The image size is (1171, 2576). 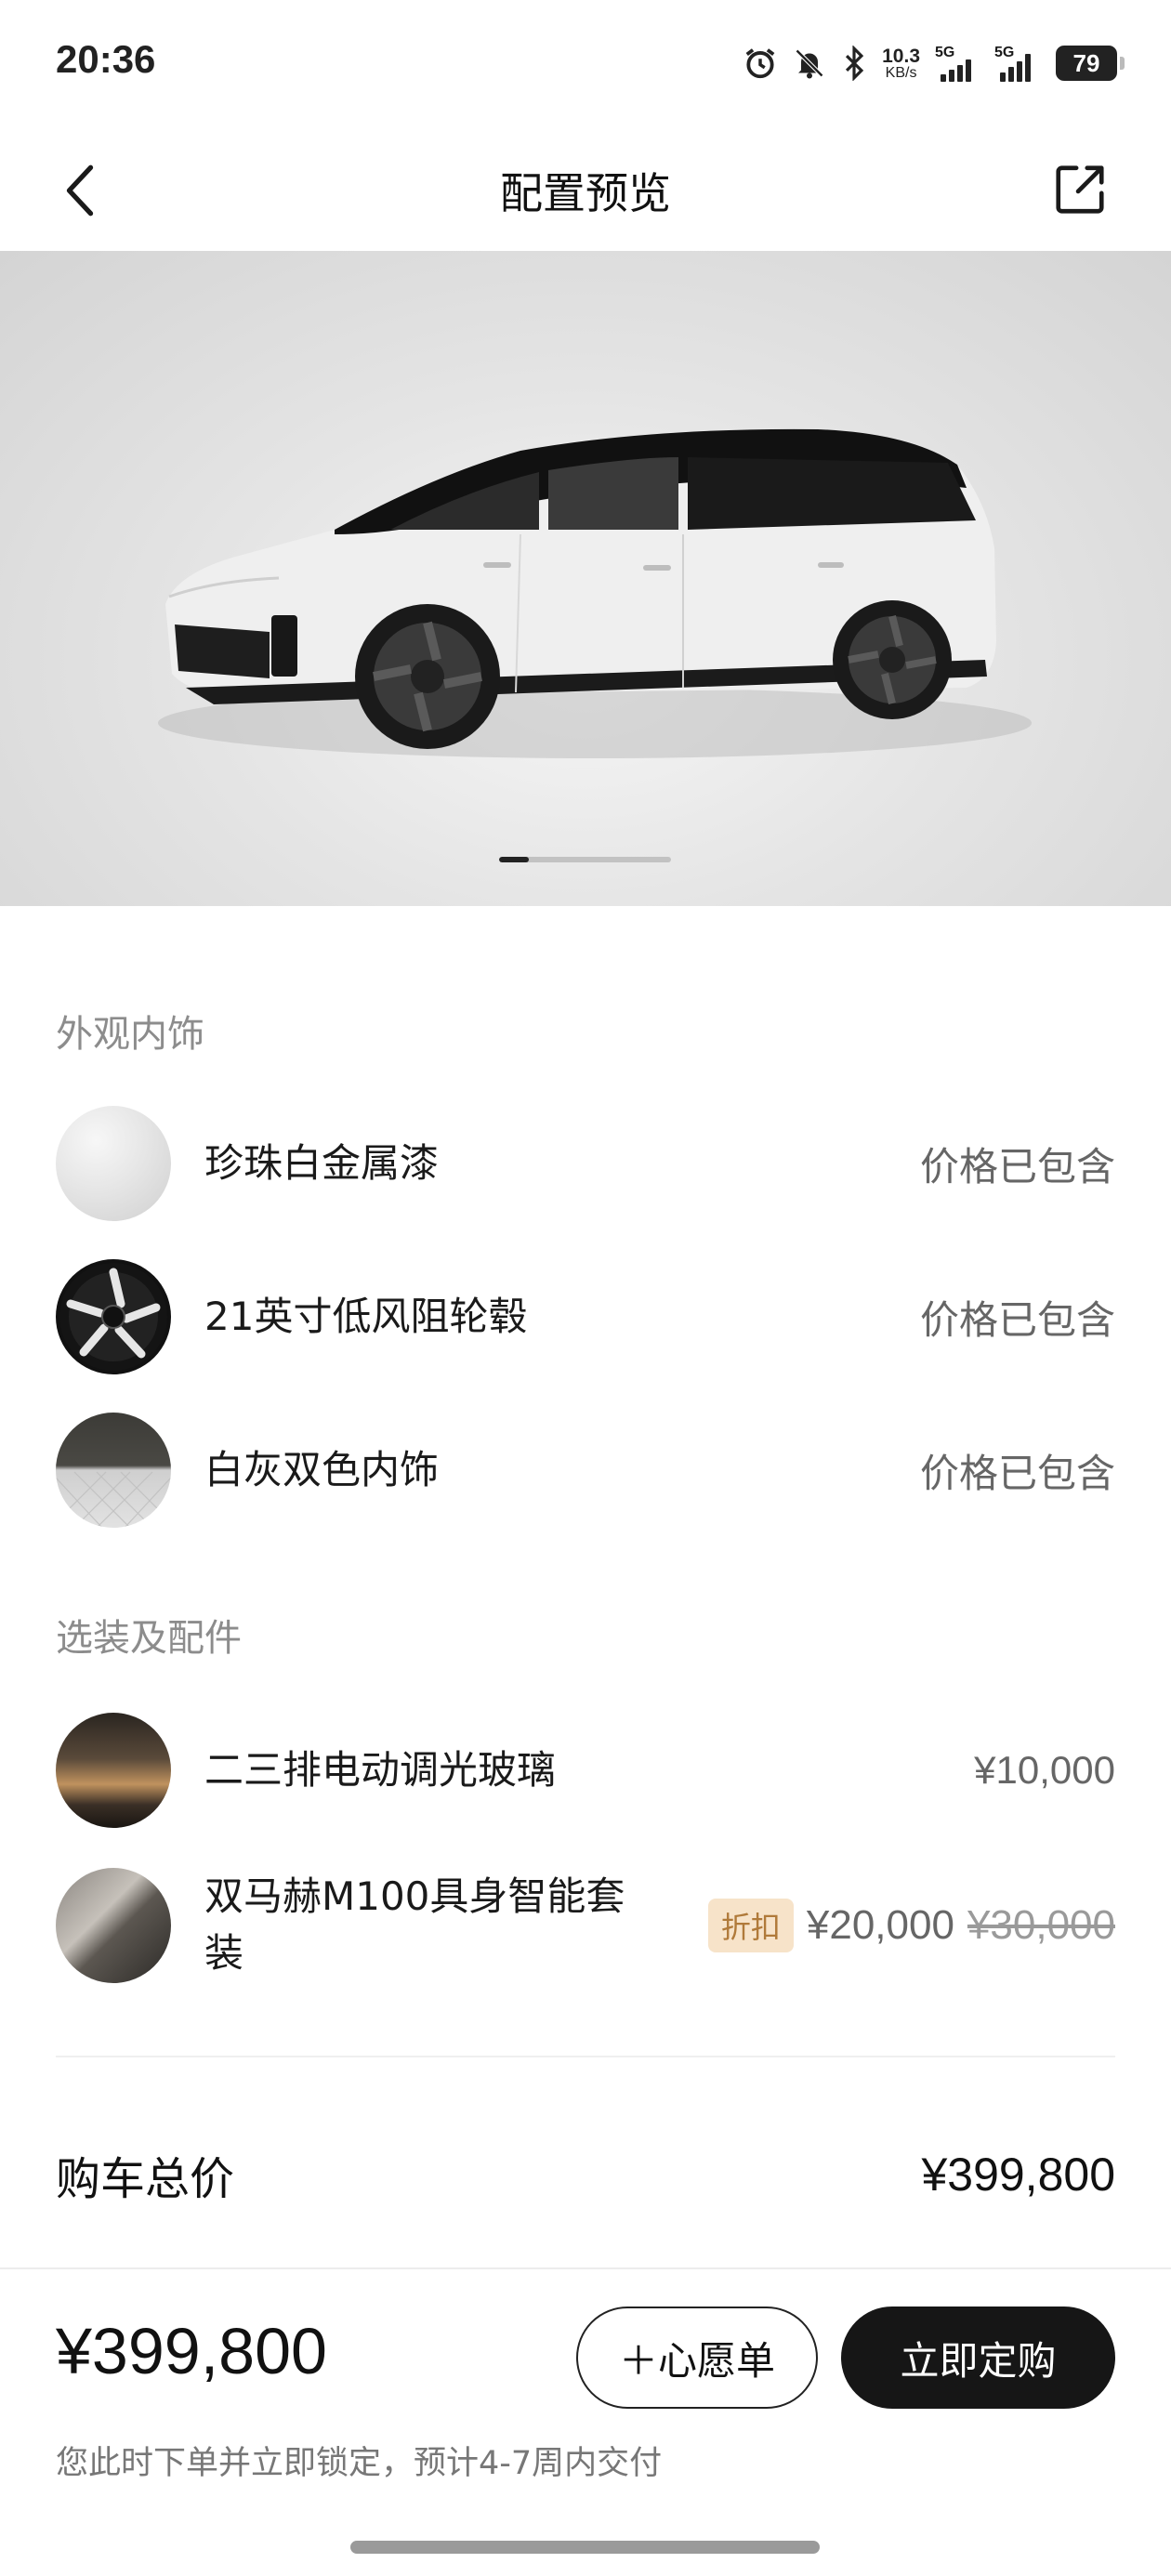 What do you see at coordinates (114, 1770) in the screenshot?
I see `dimming-glass-thumb` at bounding box center [114, 1770].